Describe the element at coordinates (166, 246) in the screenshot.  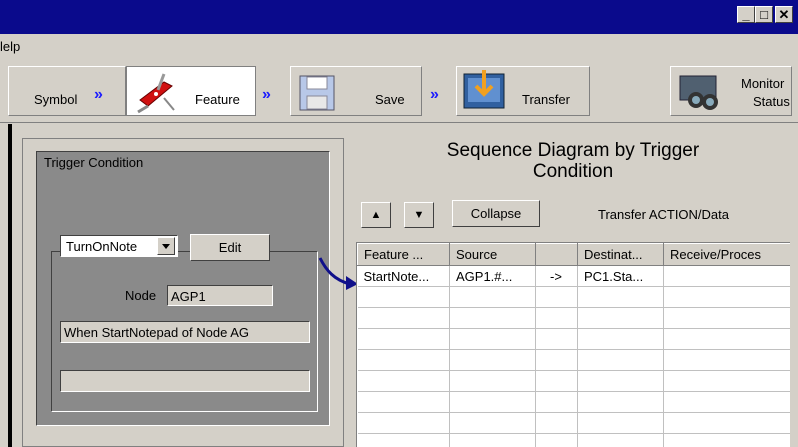
I see `dropdown-arrow-icon` at that location.